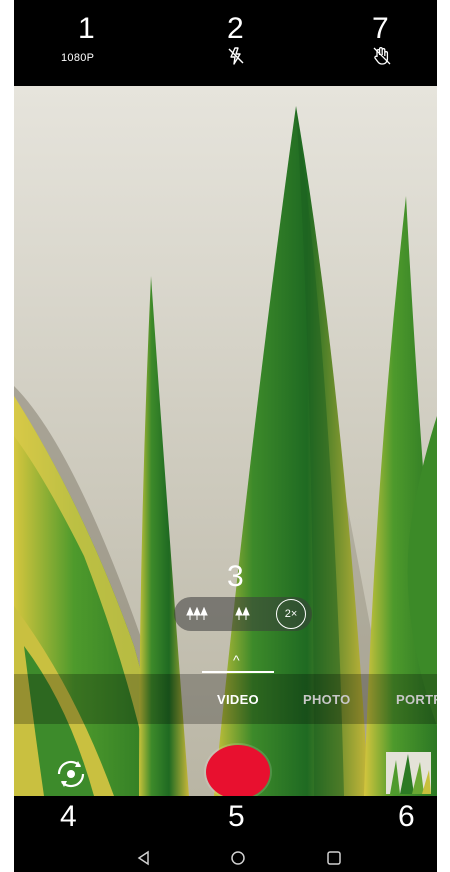  I want to click on thumbnail-image, so click(408, 773).